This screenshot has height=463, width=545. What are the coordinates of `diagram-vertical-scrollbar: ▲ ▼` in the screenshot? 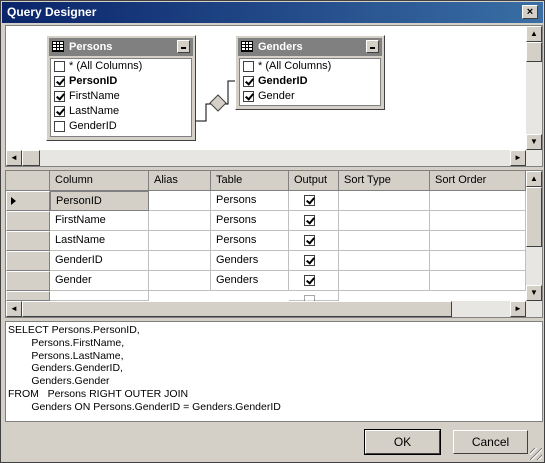 It's located at (534, 88).